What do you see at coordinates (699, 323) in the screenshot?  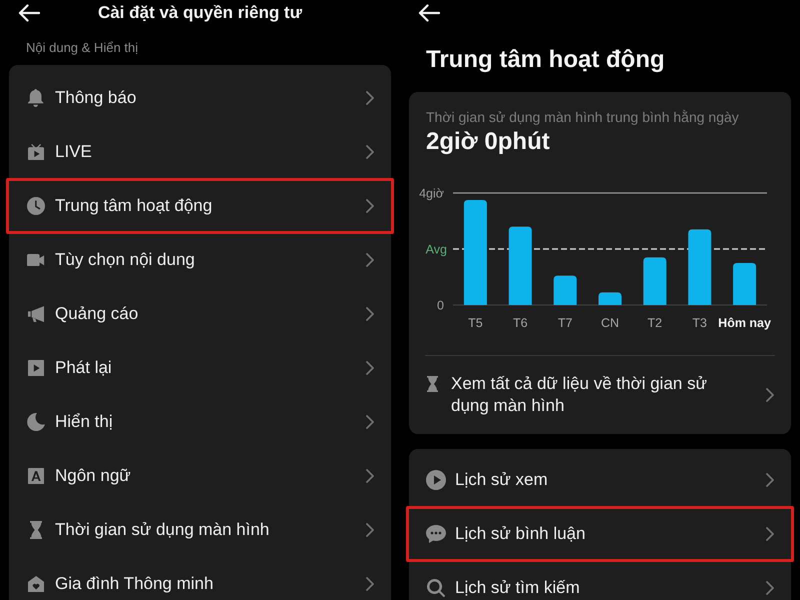 I see `day-label: T3` at bounding box center [699, 323].